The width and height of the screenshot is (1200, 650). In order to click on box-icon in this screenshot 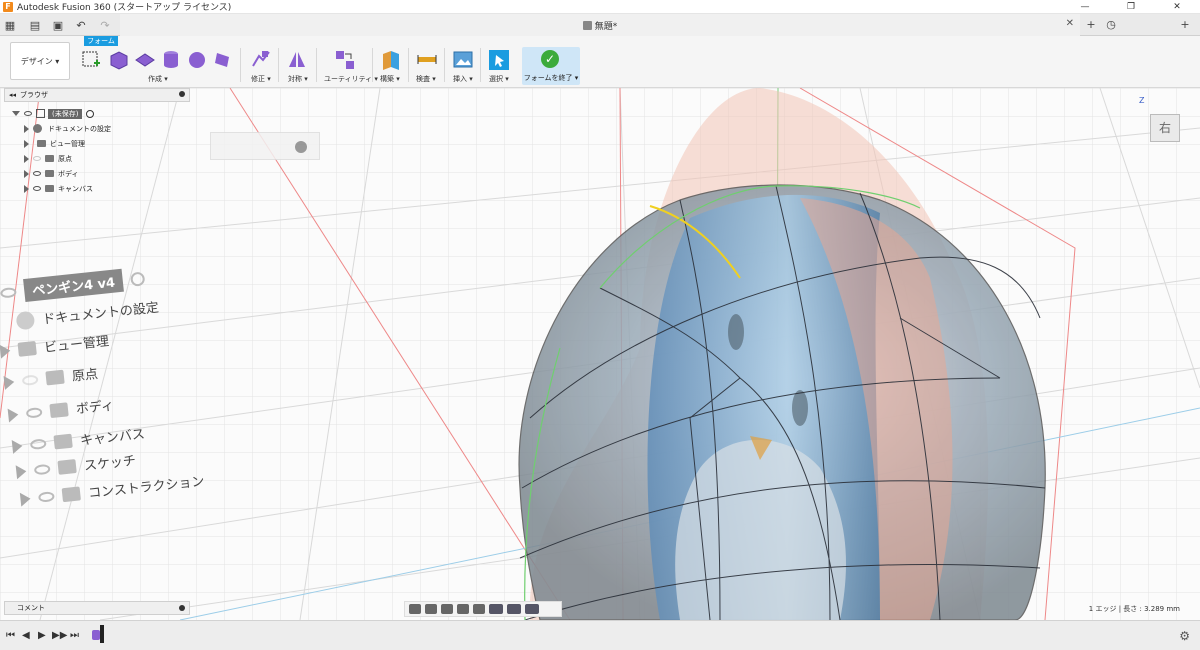, I will do `click(119, 60)`.